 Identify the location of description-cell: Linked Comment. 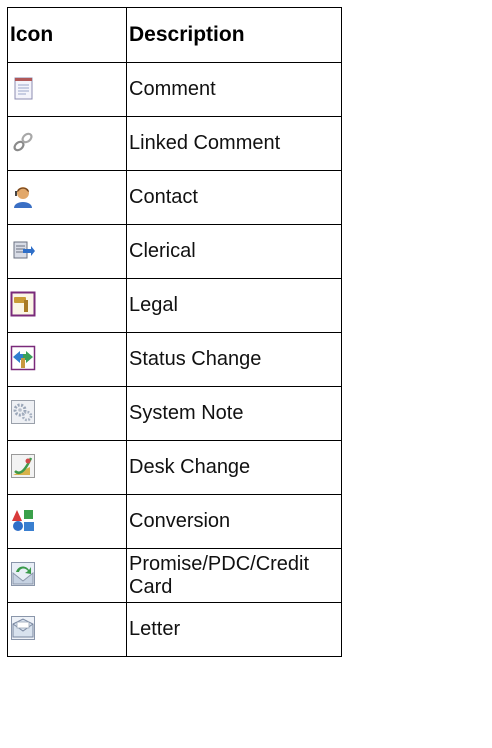
(234, 143).